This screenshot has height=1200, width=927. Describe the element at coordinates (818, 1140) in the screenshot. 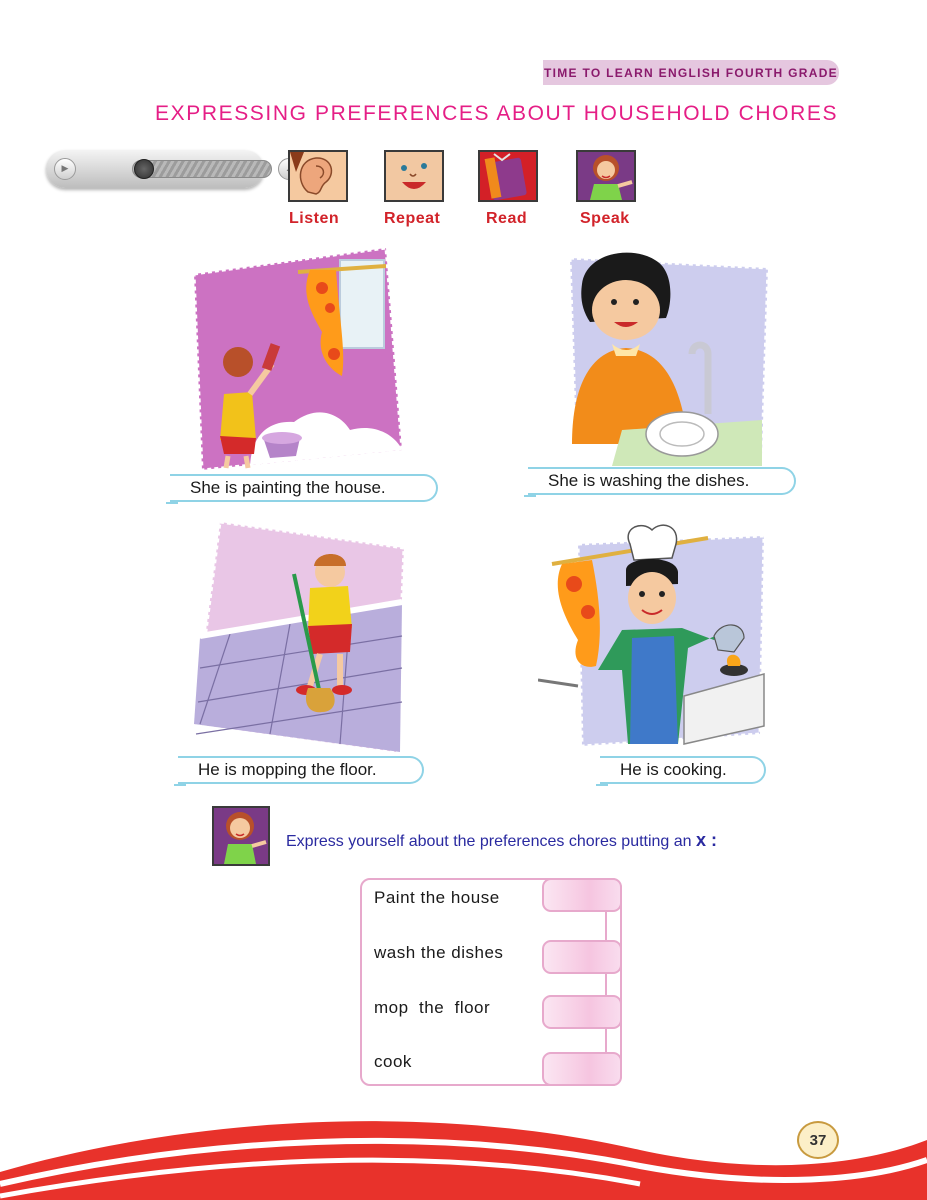

I see `page-number: 37` at that location.